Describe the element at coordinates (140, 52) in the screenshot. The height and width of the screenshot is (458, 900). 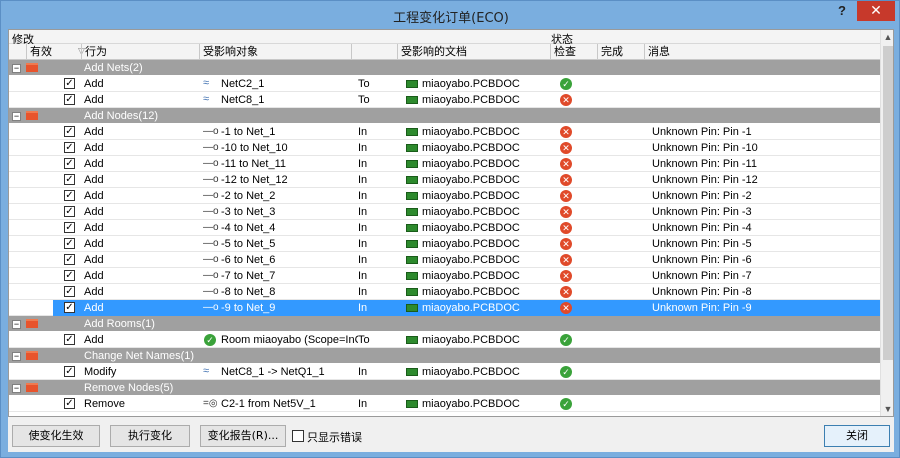
I see `col-action: 行为` at that location.